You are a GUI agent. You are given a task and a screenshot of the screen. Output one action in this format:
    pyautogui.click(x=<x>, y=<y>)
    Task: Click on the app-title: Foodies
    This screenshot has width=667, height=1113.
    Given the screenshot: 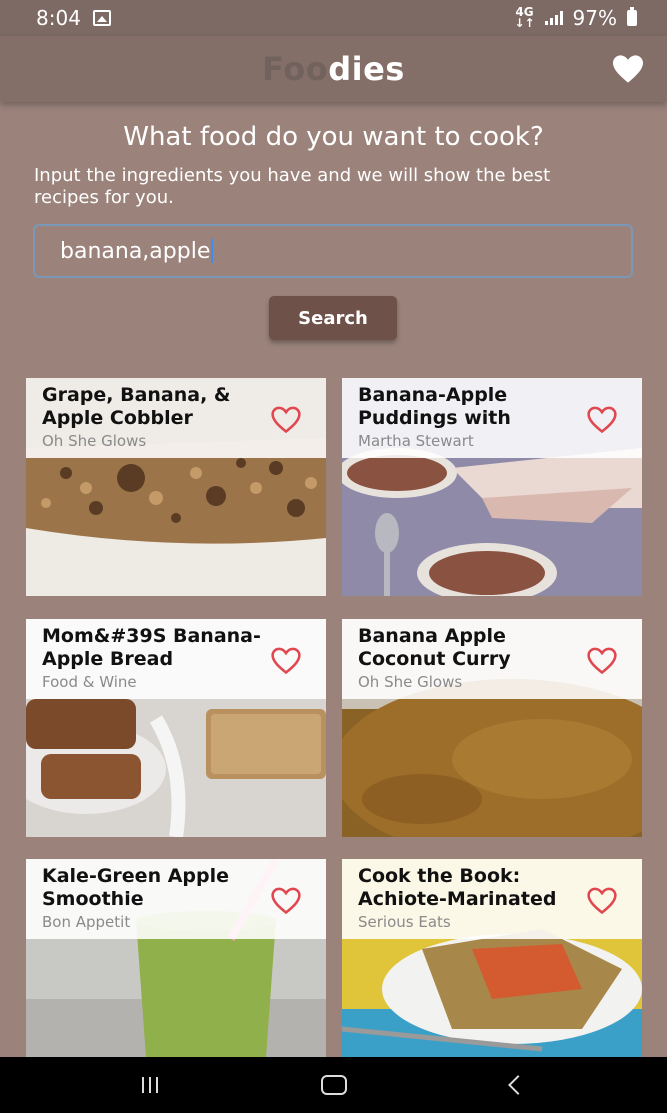 What is the action you would take?
    pyautogui.click(x=333, y=69)
    